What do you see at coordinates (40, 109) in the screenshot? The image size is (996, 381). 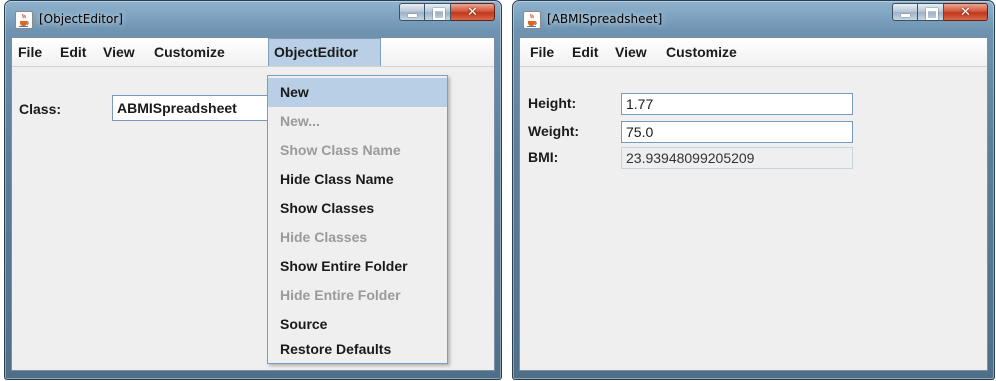 I see `class-label: Class:` at bounding box center [40, 109].